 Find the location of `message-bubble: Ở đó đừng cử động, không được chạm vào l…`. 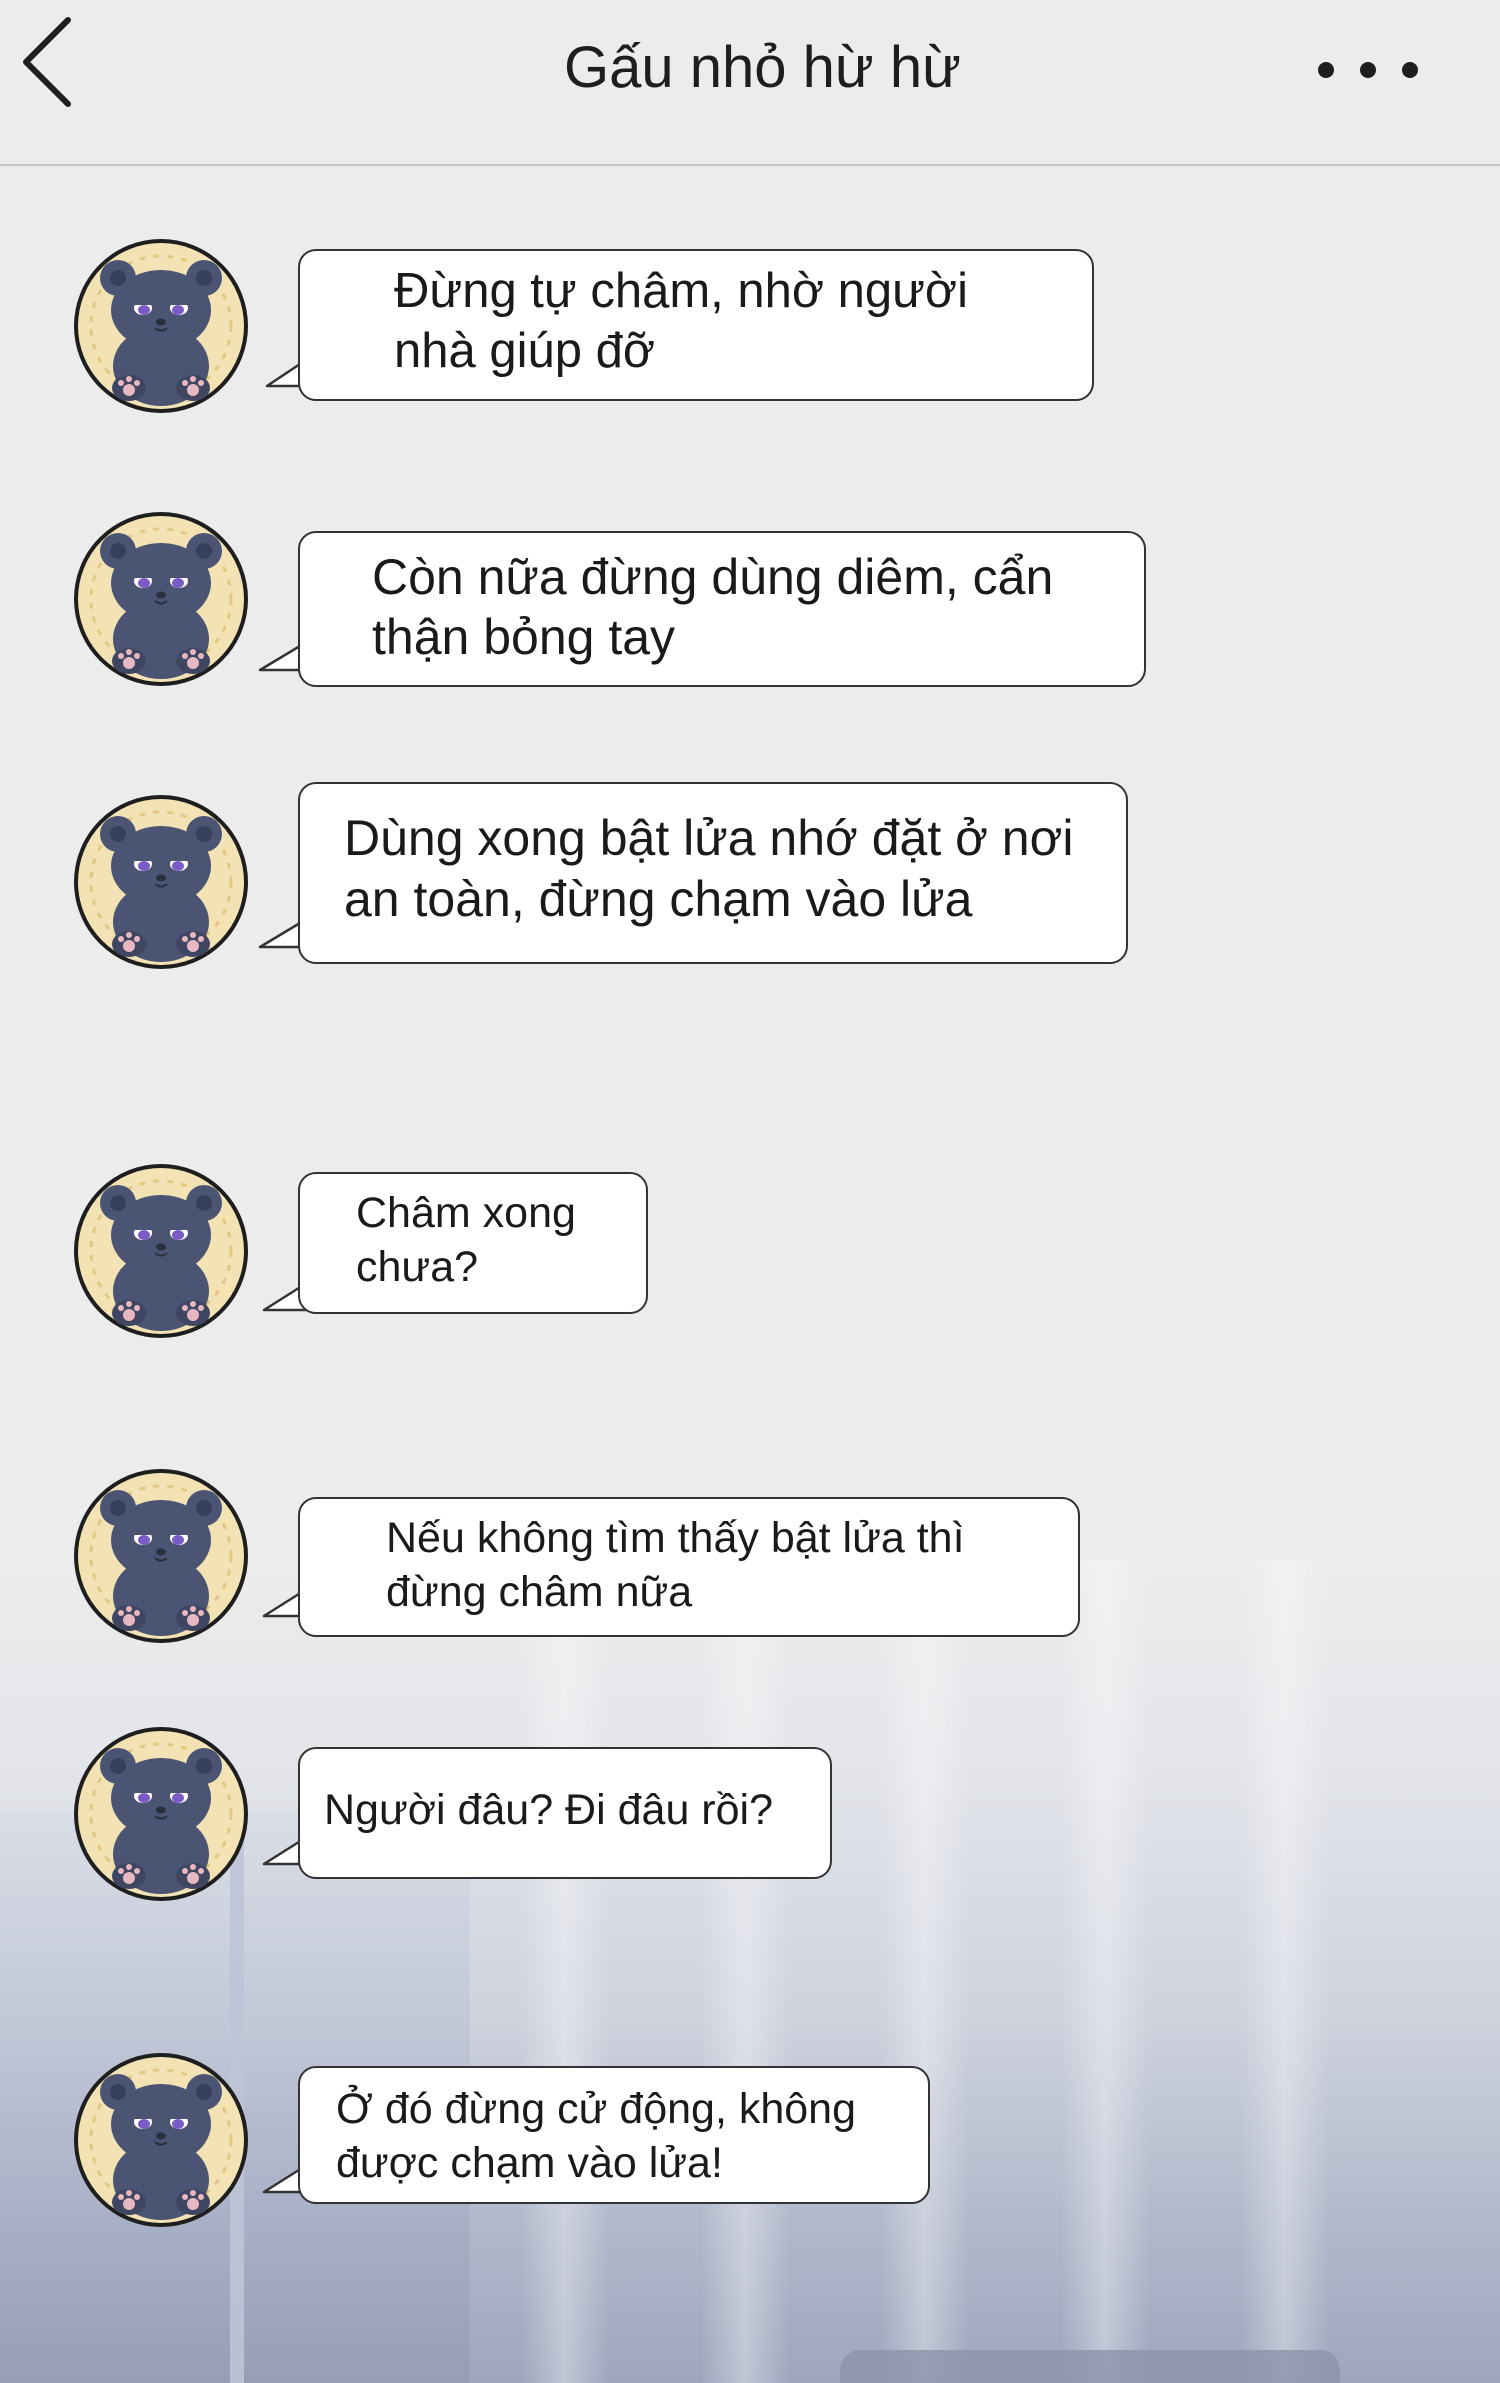

message-bubble: Ở đó đừng cử động, không được chạm vào l… is located at coordinates (614, 2135).